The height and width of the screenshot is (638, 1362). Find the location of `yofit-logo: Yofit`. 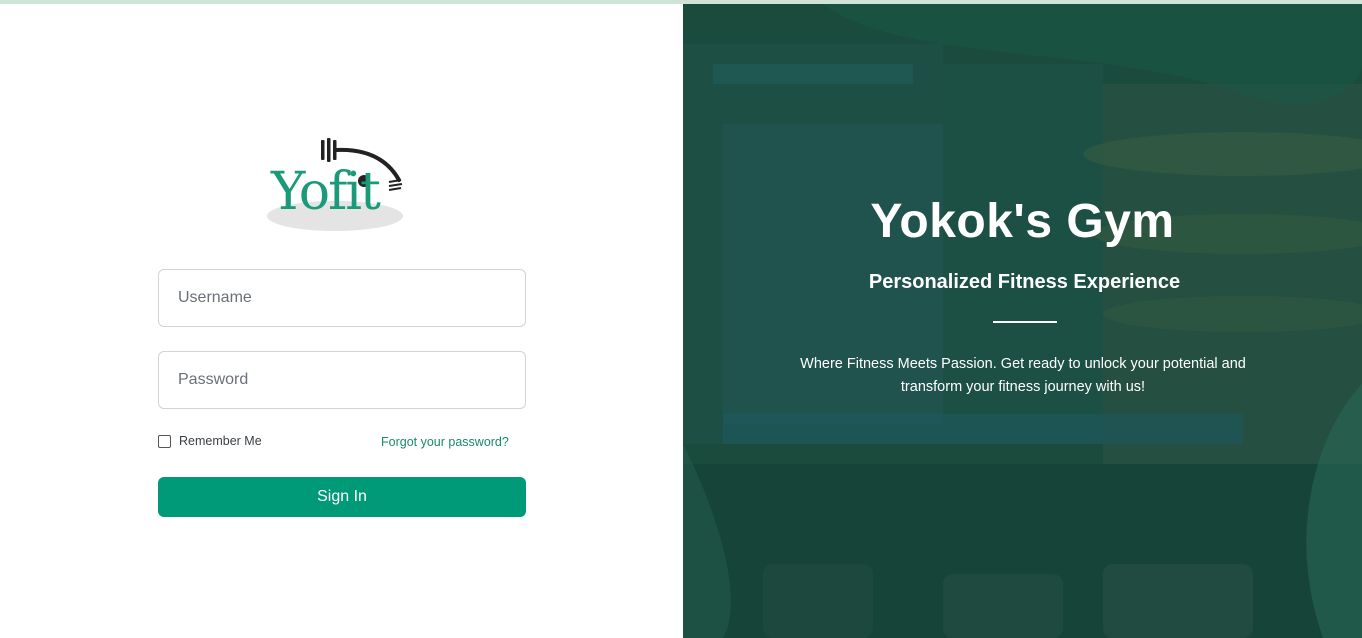

yofit-logo: Yofit is located at coordinates (335, 184).